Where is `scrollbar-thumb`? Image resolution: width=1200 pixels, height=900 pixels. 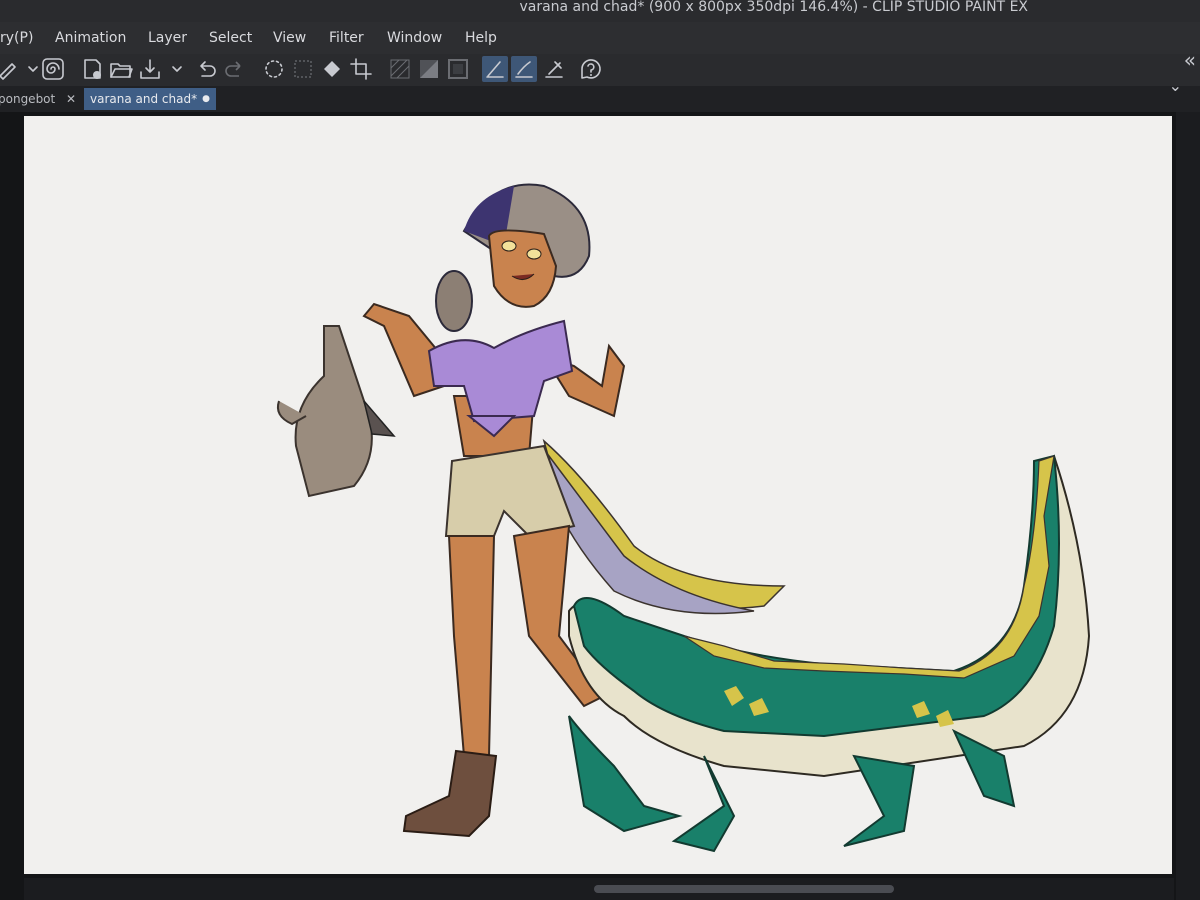 scrollbar-thumb is located at coordinates (744, 889).